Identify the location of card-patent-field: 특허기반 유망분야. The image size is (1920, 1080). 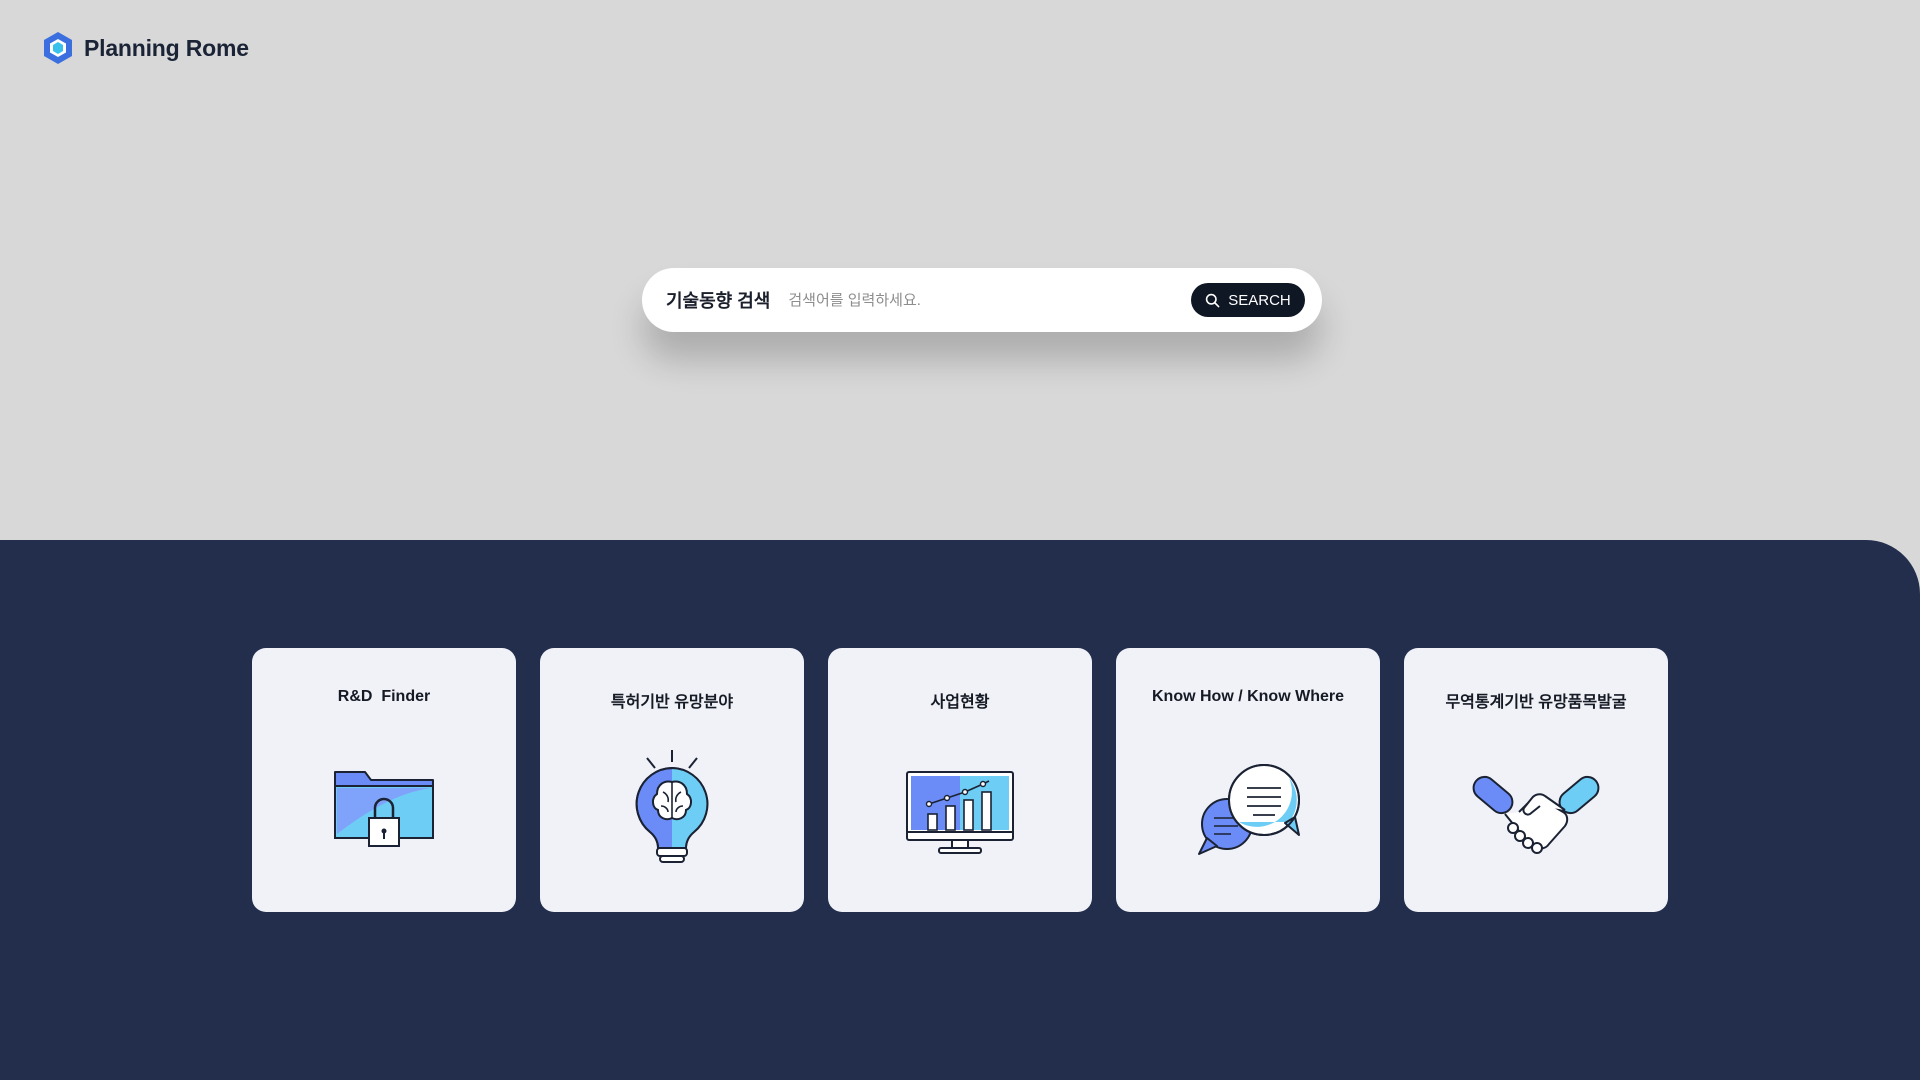
(672, 780).